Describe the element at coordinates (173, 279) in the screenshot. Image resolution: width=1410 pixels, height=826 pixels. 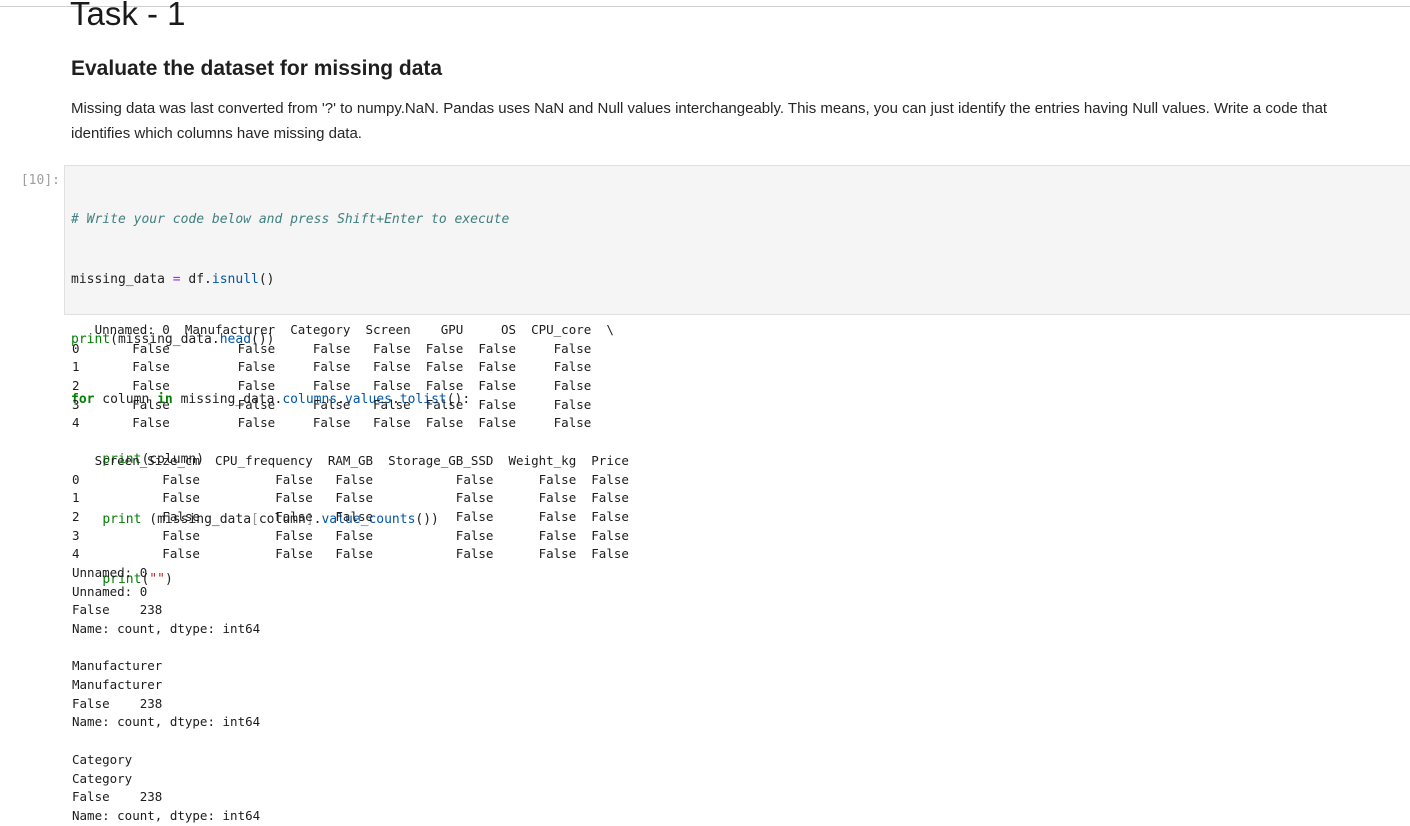
I see `code-line-2: missing_data = df.isnull()` at that location.